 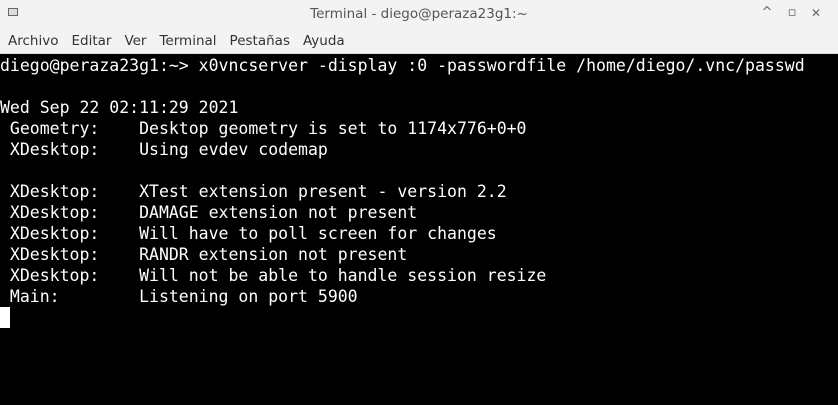 I want to click on window-title: Terminal - diego@peraza23g1:~, so click(x=419, y=14).